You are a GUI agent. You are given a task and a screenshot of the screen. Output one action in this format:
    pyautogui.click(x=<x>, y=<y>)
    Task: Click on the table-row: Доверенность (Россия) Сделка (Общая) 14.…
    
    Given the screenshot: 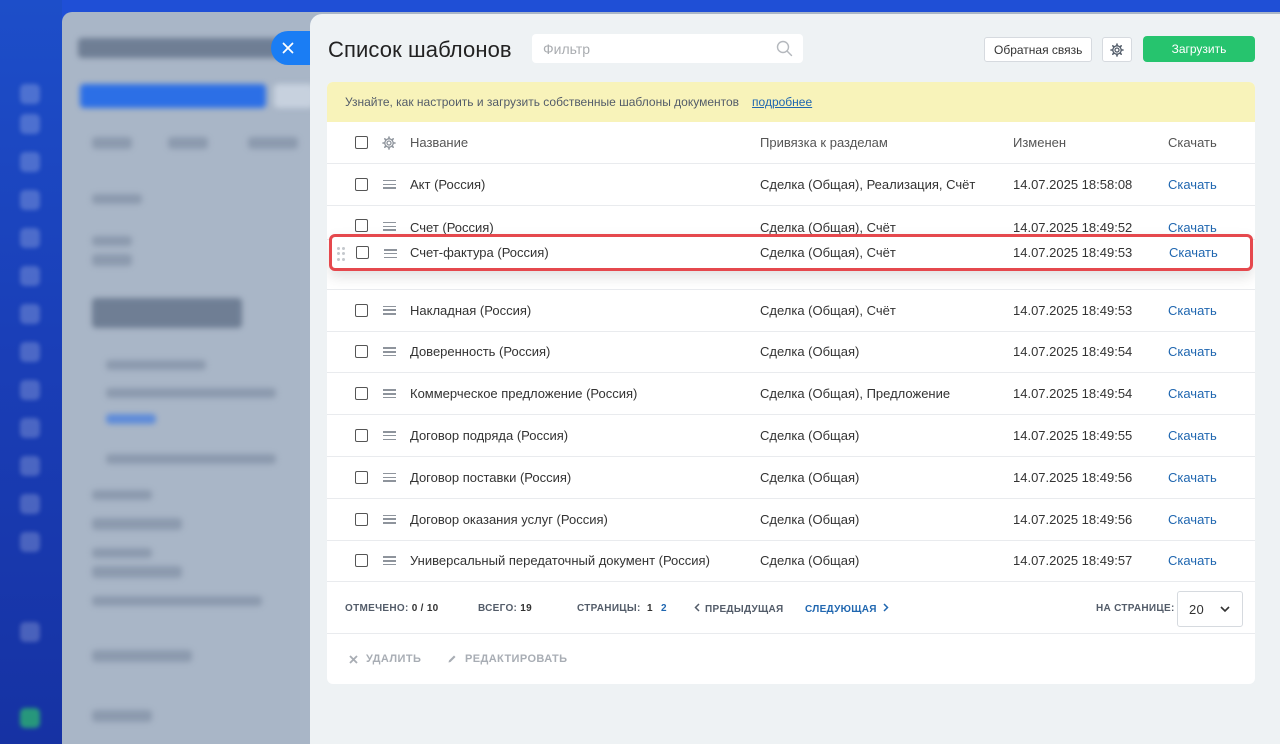 What is the action you would take?
    pyautogui.click(x=791, y=353)
    